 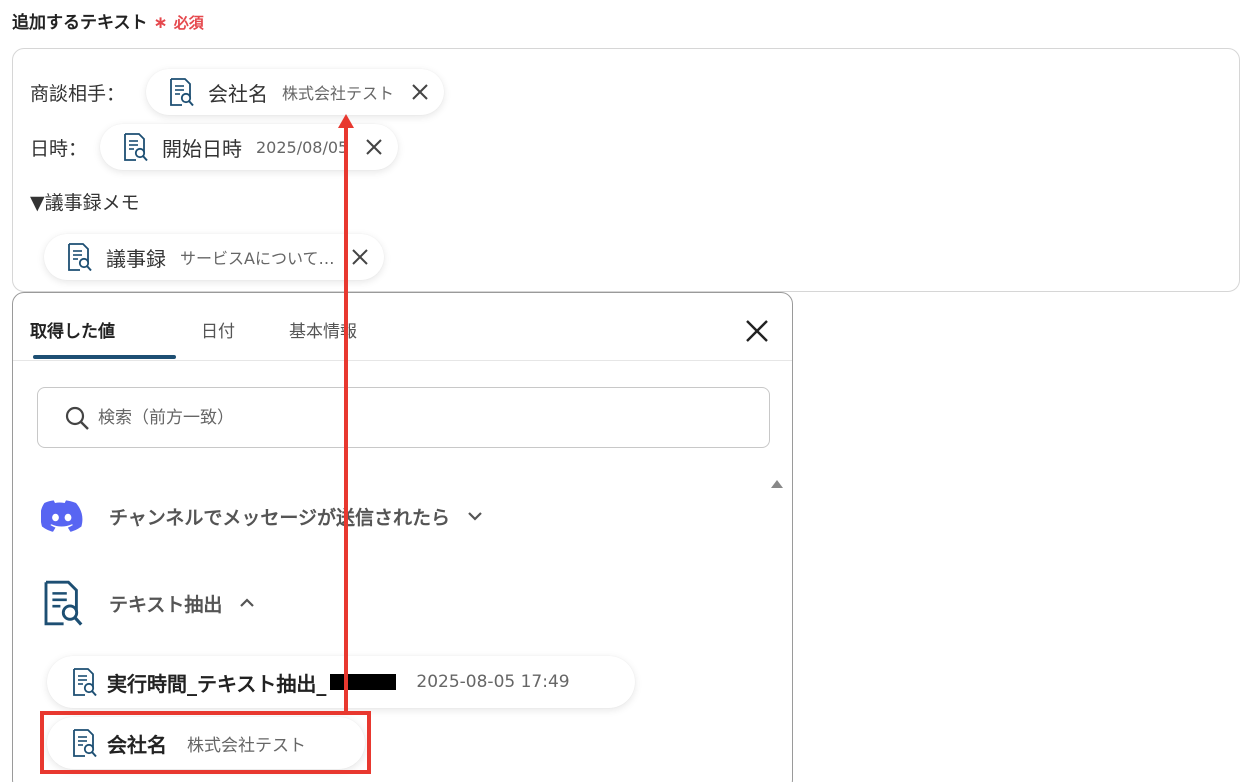 What do you see at coordinates (205, 742) in the screenshot?
I see `annotation-highlight-box` at bounding box center [205, 742].